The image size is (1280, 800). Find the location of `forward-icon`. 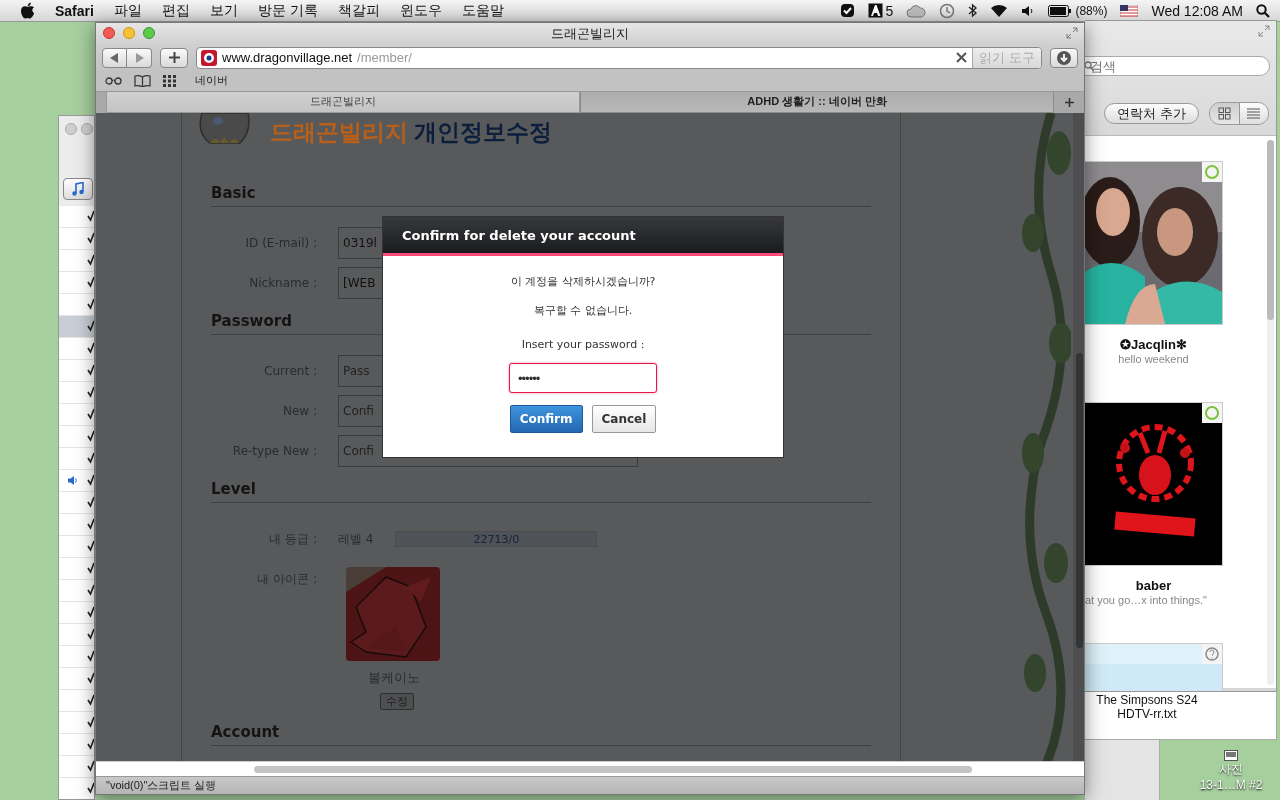

forward-icon is located at coordinates (139, 57).